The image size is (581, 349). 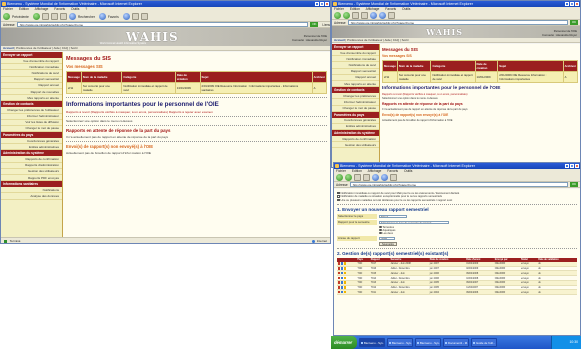 I want to click on radio-option: Les deux, so click(x=478, y=233).